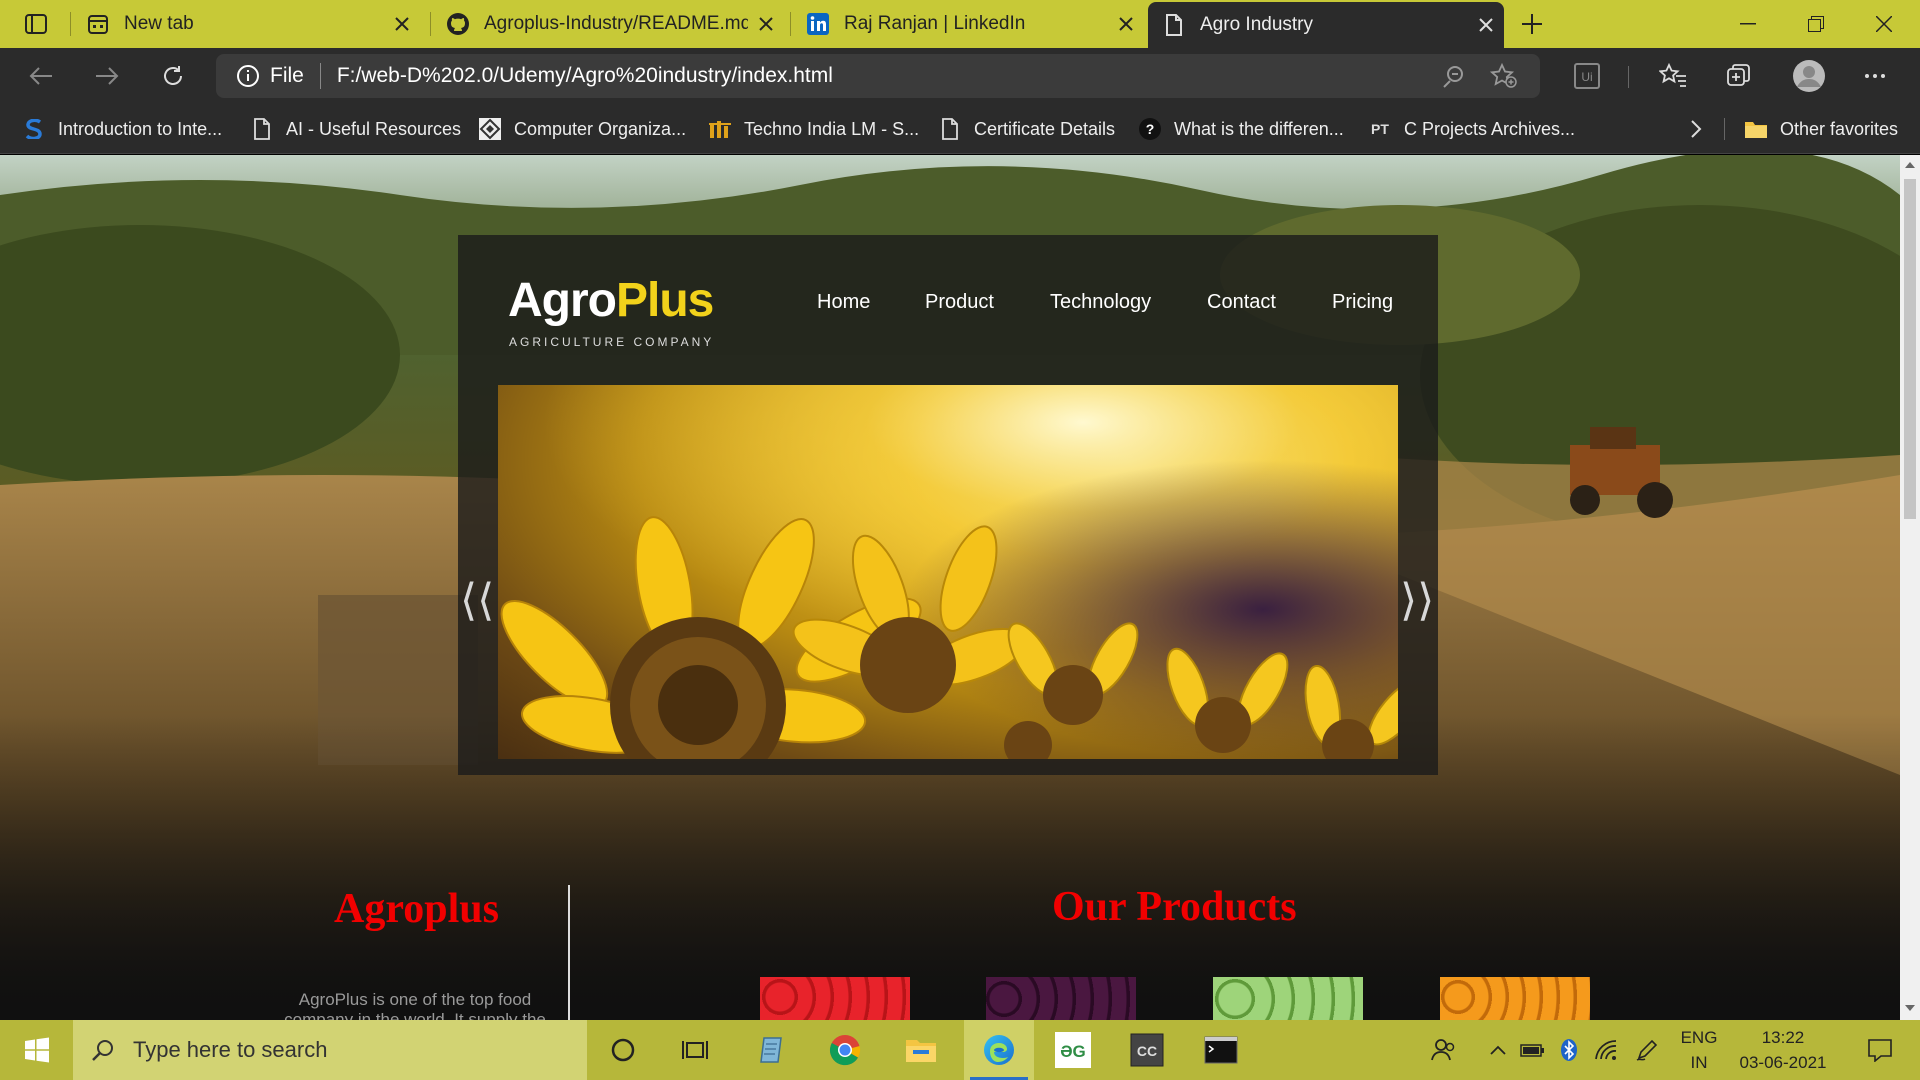  Describe the element at coordinates (1756, 129) in the screenshot. I see `folder-icon` at that location.